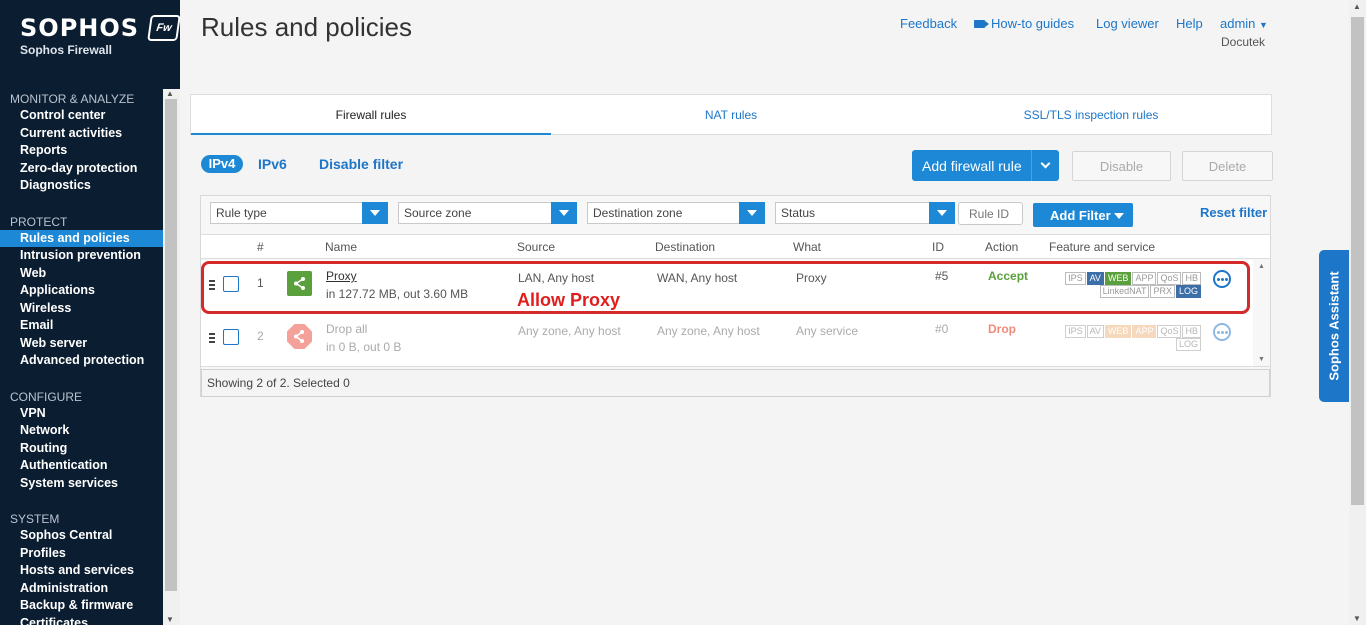 This screenshot has height=625, width=1366. What do you see at coordinates (307, 27) in the screenshot?
I see `page-title: Rules and policies` at bounding box center [307, 27].